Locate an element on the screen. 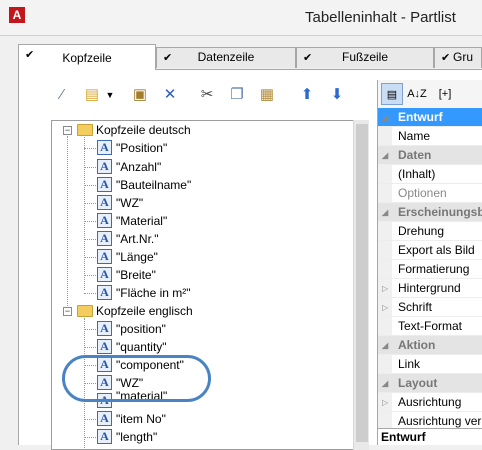  property-formatierung: Formatierung is located at coordinates (430, 269).